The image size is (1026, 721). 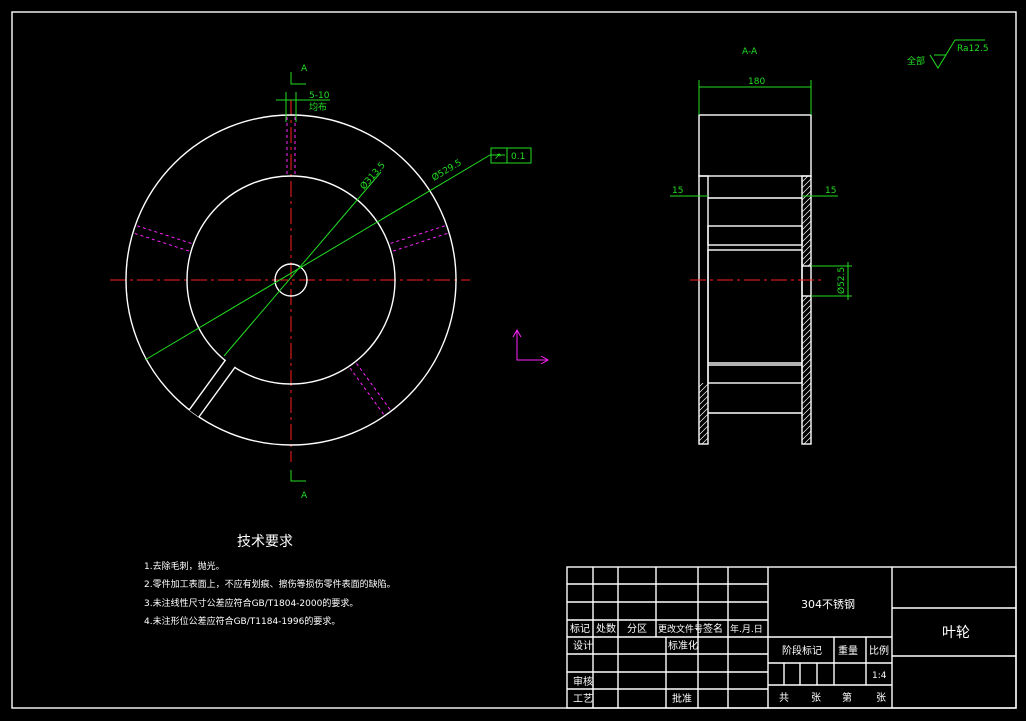 I want to click on tech-item: 2.零件加工表面上，不应有划痕、擦伤等损伤零件表面的缺陷。, so click(x=270, y=584).